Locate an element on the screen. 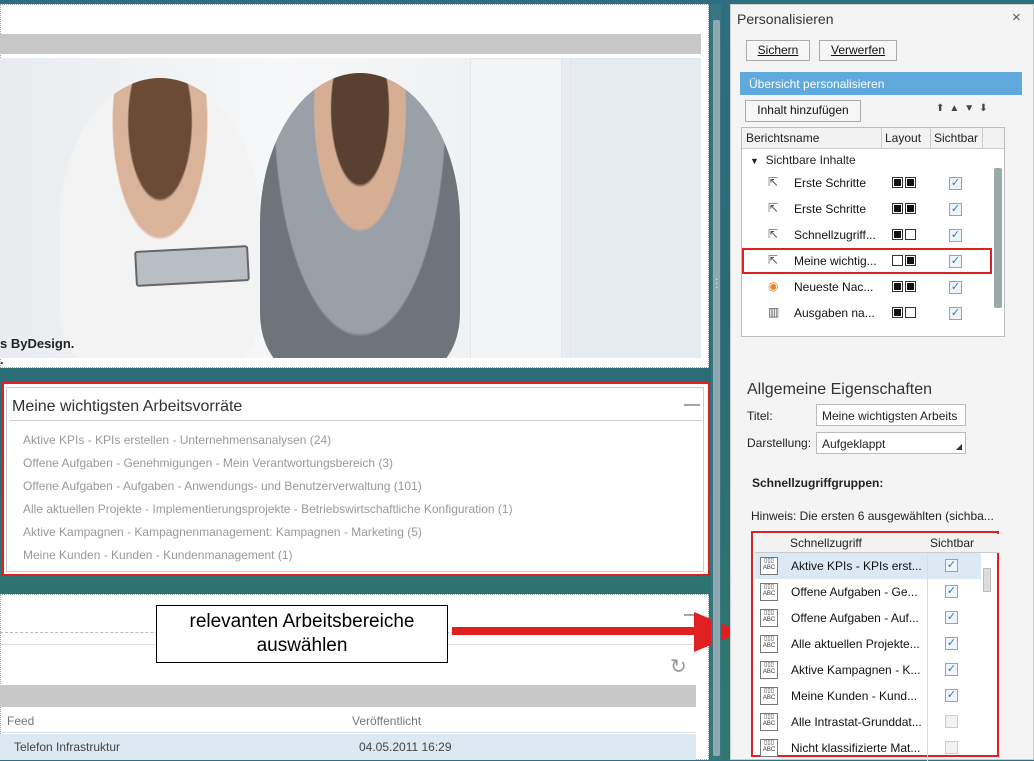 This screenshot has height=761, width=1034. save-button: Sichern is located at coordinates (778, 50).